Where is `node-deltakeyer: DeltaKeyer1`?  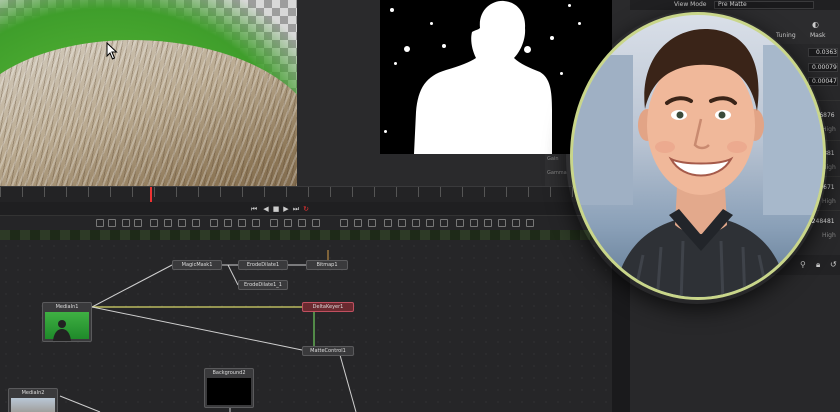
node-deltakeyer: DeltaKeyer1 is located at coordinates (328, 307).